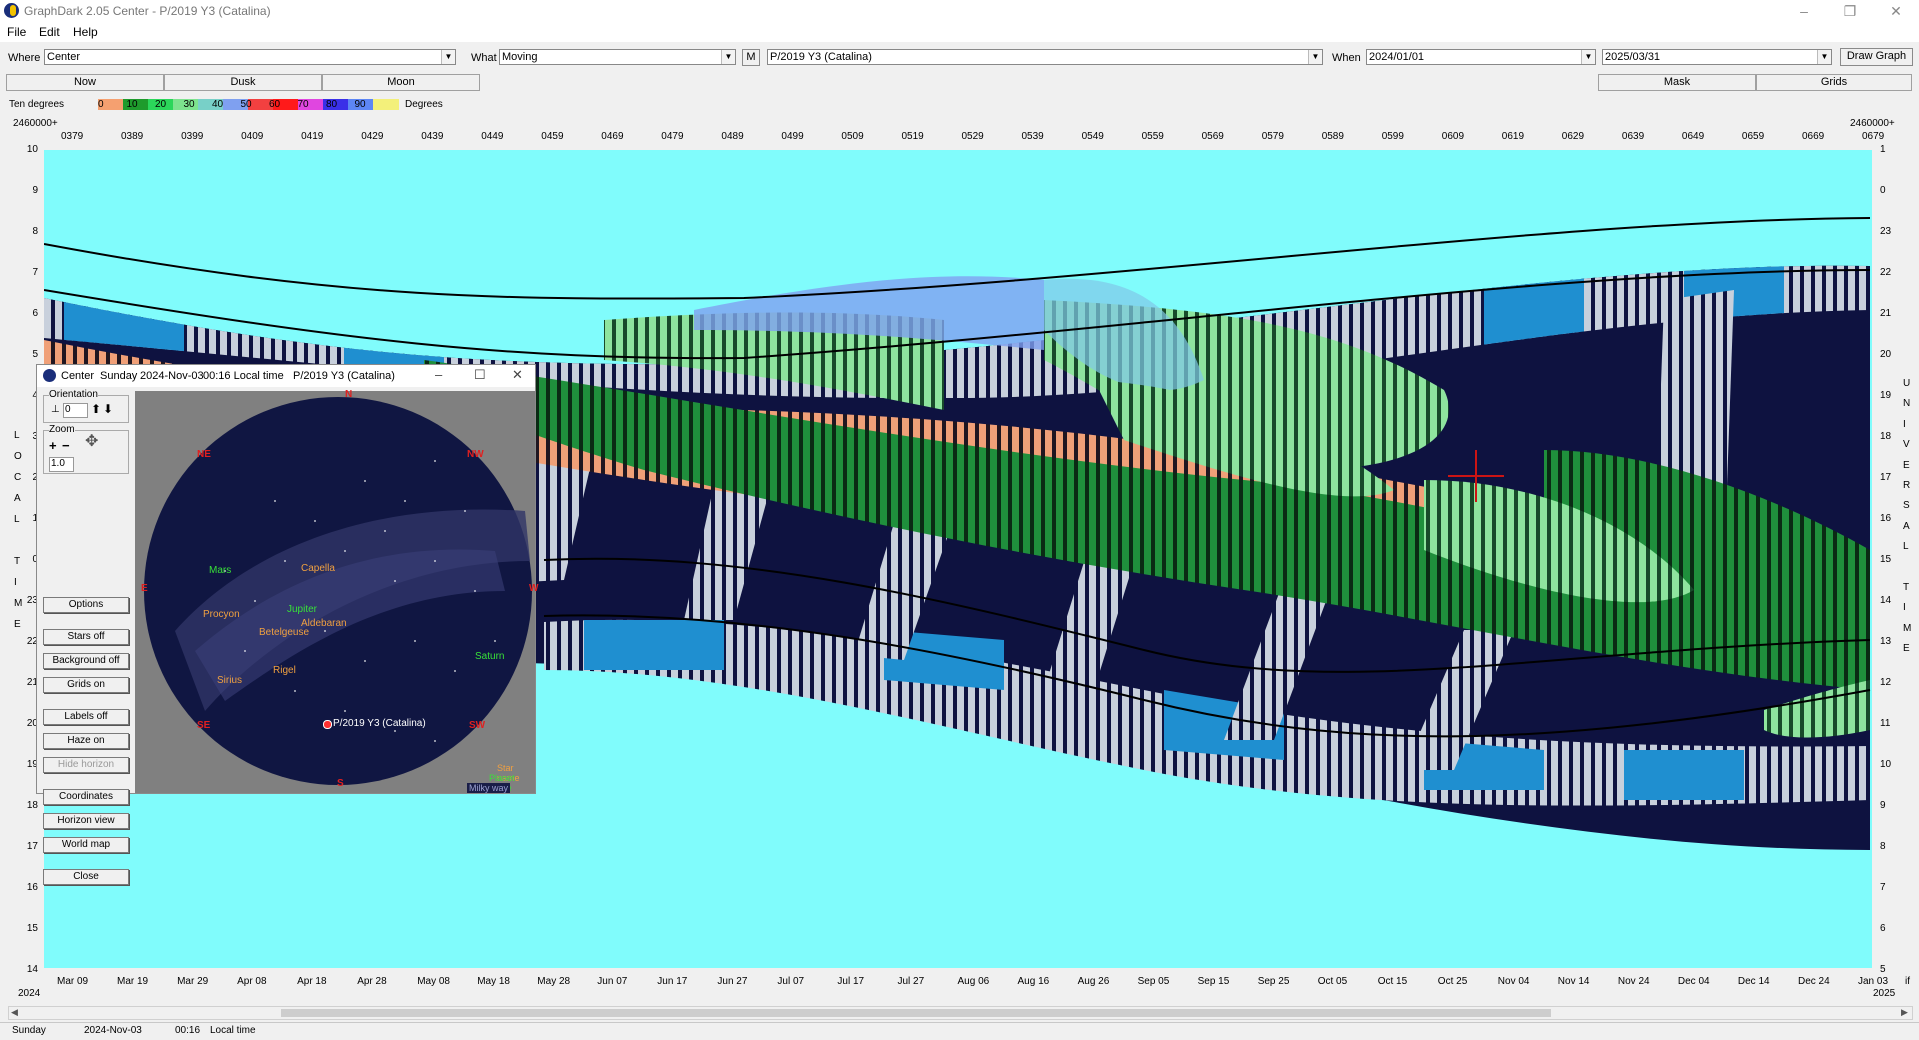 The width and height of the screenshot is (1919, 1040). I want to click on status-day: Sunday, so click(29, 1030).